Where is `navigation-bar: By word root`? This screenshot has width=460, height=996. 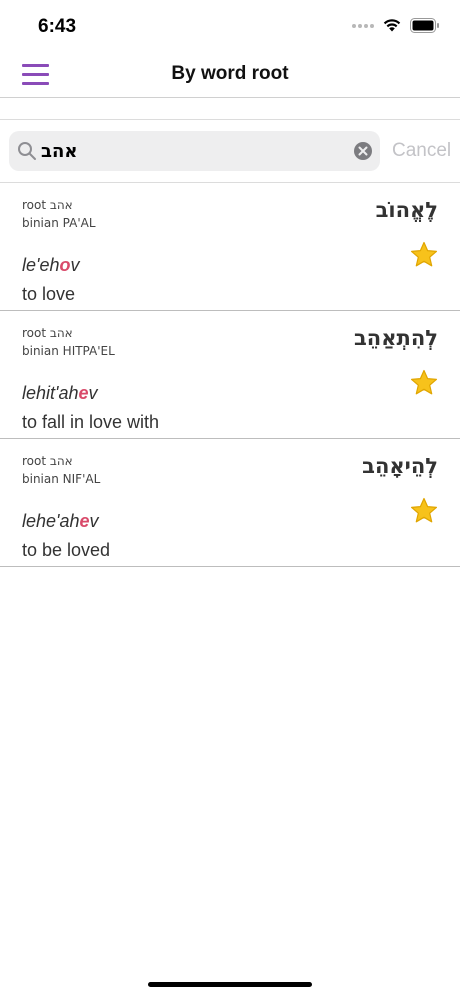 navigation-bar: By word root is located at coordinates (230, 76).